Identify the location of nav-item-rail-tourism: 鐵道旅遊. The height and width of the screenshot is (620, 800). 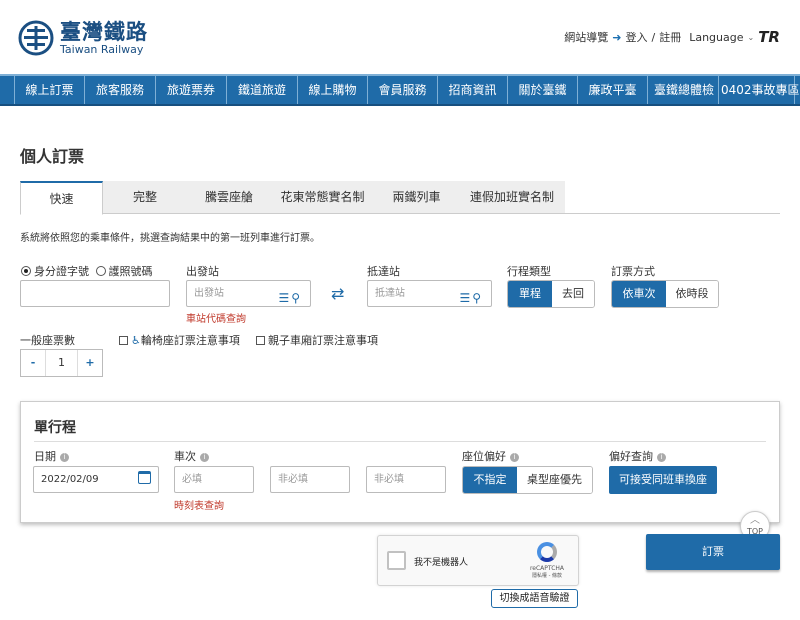
(262, 90).